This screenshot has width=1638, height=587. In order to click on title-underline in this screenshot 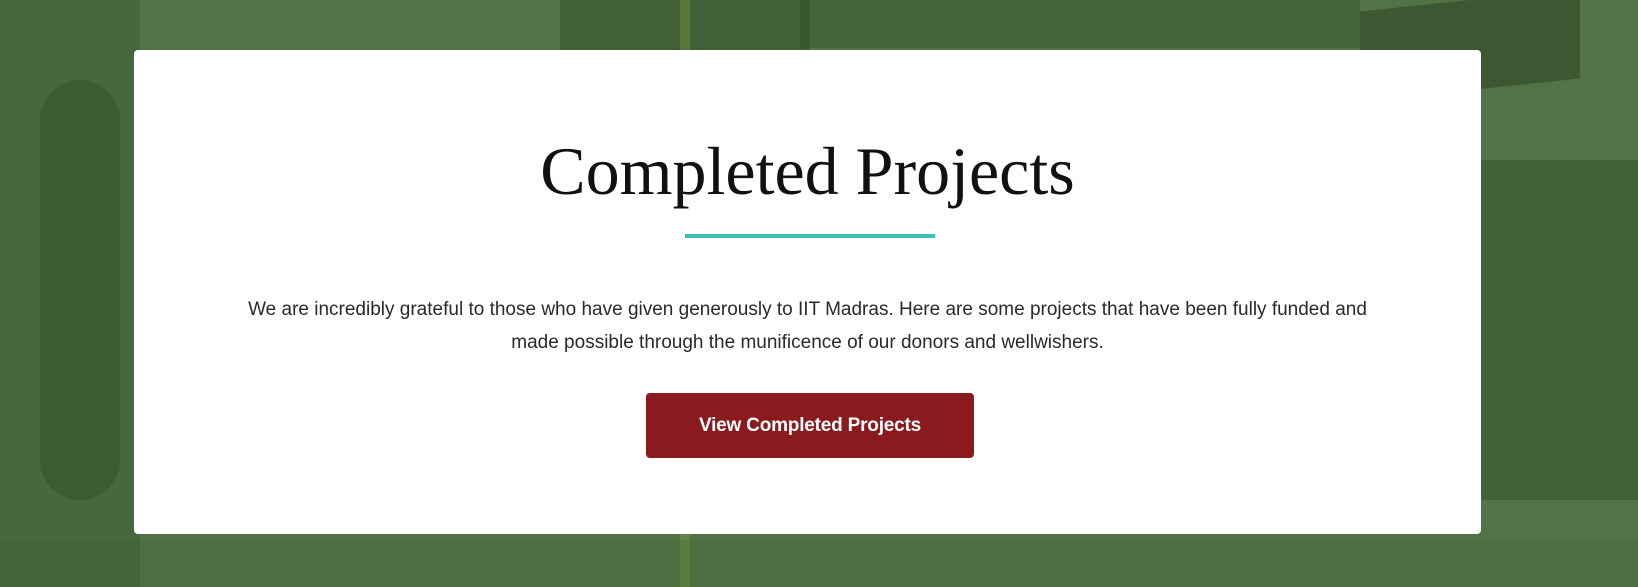, I will do `click(810, 236)`.